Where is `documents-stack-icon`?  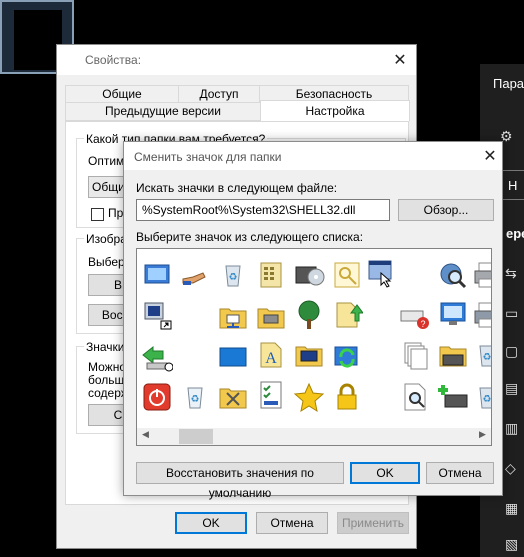
documents-stack-icon is located at coordinates (415, 355).